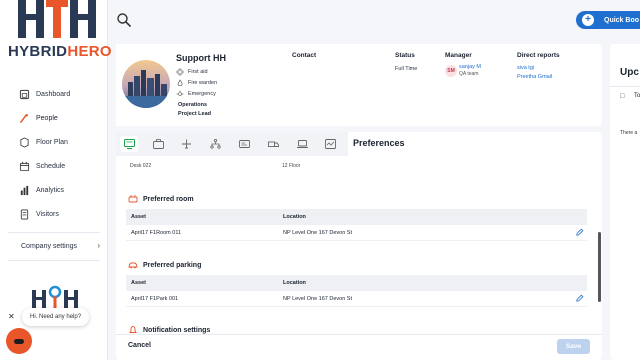 The width and height of the screenshot is (640, 360). I want to click on avatar, so click(146, 84).